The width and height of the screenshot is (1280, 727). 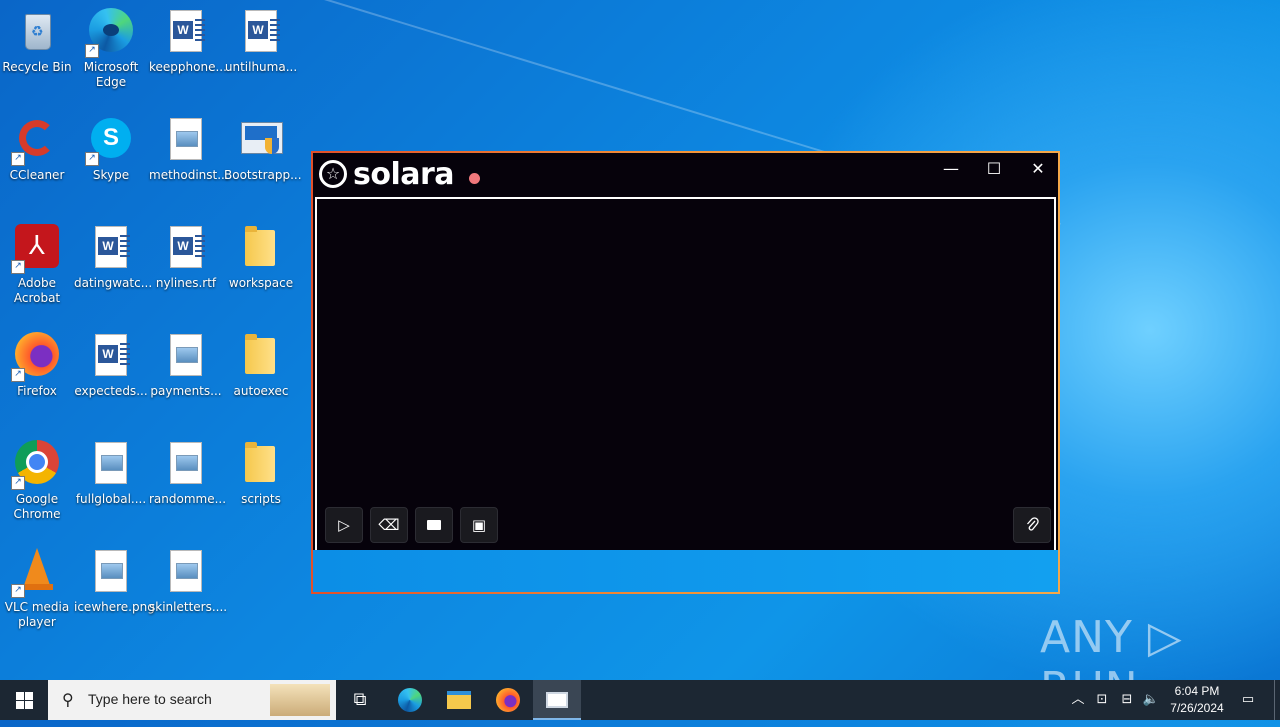 I want to click on desktop-icon-label: Adobe Acrobat, so click(x=37, y=290).